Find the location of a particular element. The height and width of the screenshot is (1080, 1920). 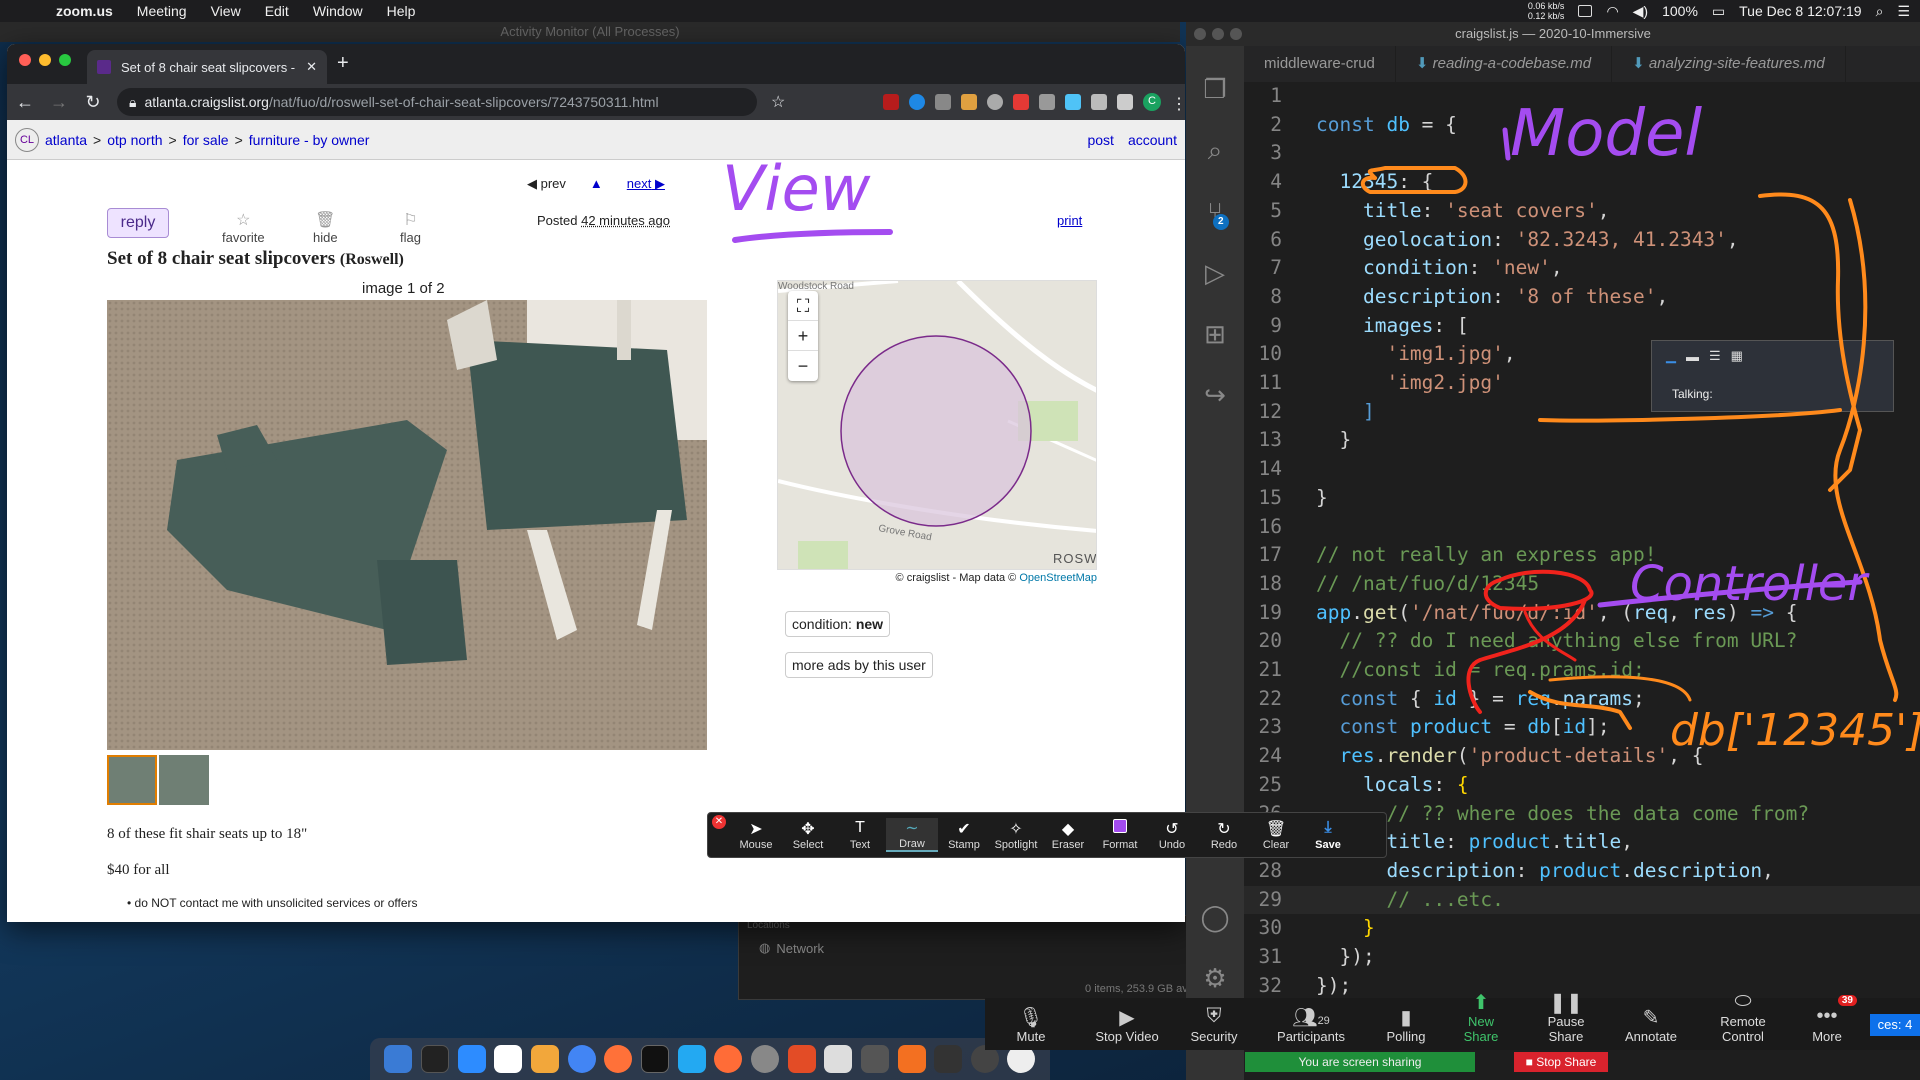

dock-slack-icon is located at coordinates (508, 1059).